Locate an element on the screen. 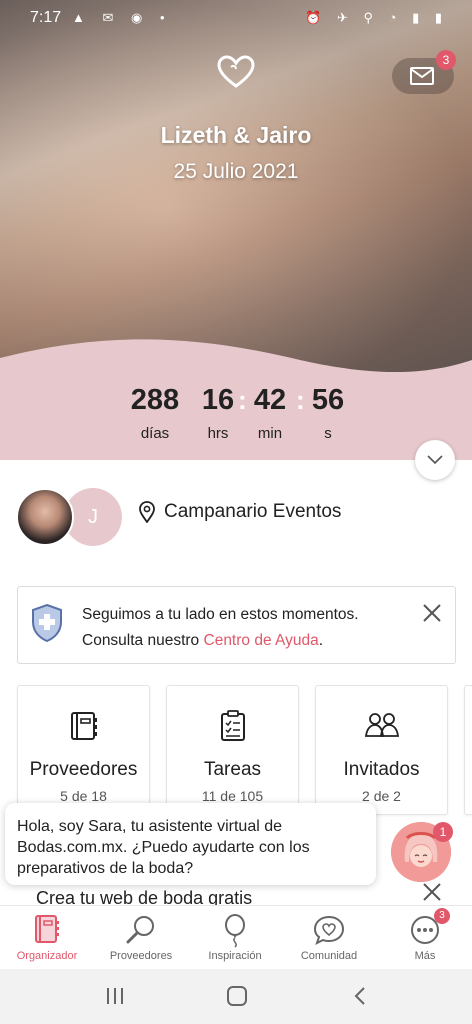 The image size is (472, 1024). countdown-days-value: 288 is located at coordinates (155, 400).